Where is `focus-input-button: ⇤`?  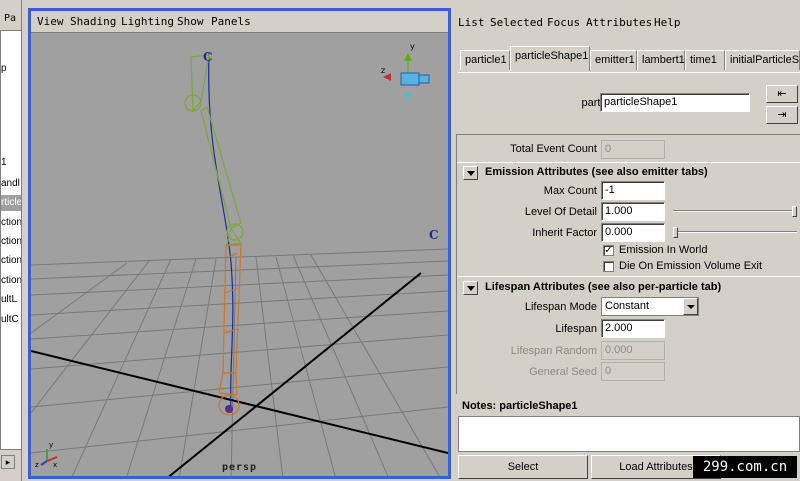
focus-input-button: ⇤ is located at coordinates (782, 94).